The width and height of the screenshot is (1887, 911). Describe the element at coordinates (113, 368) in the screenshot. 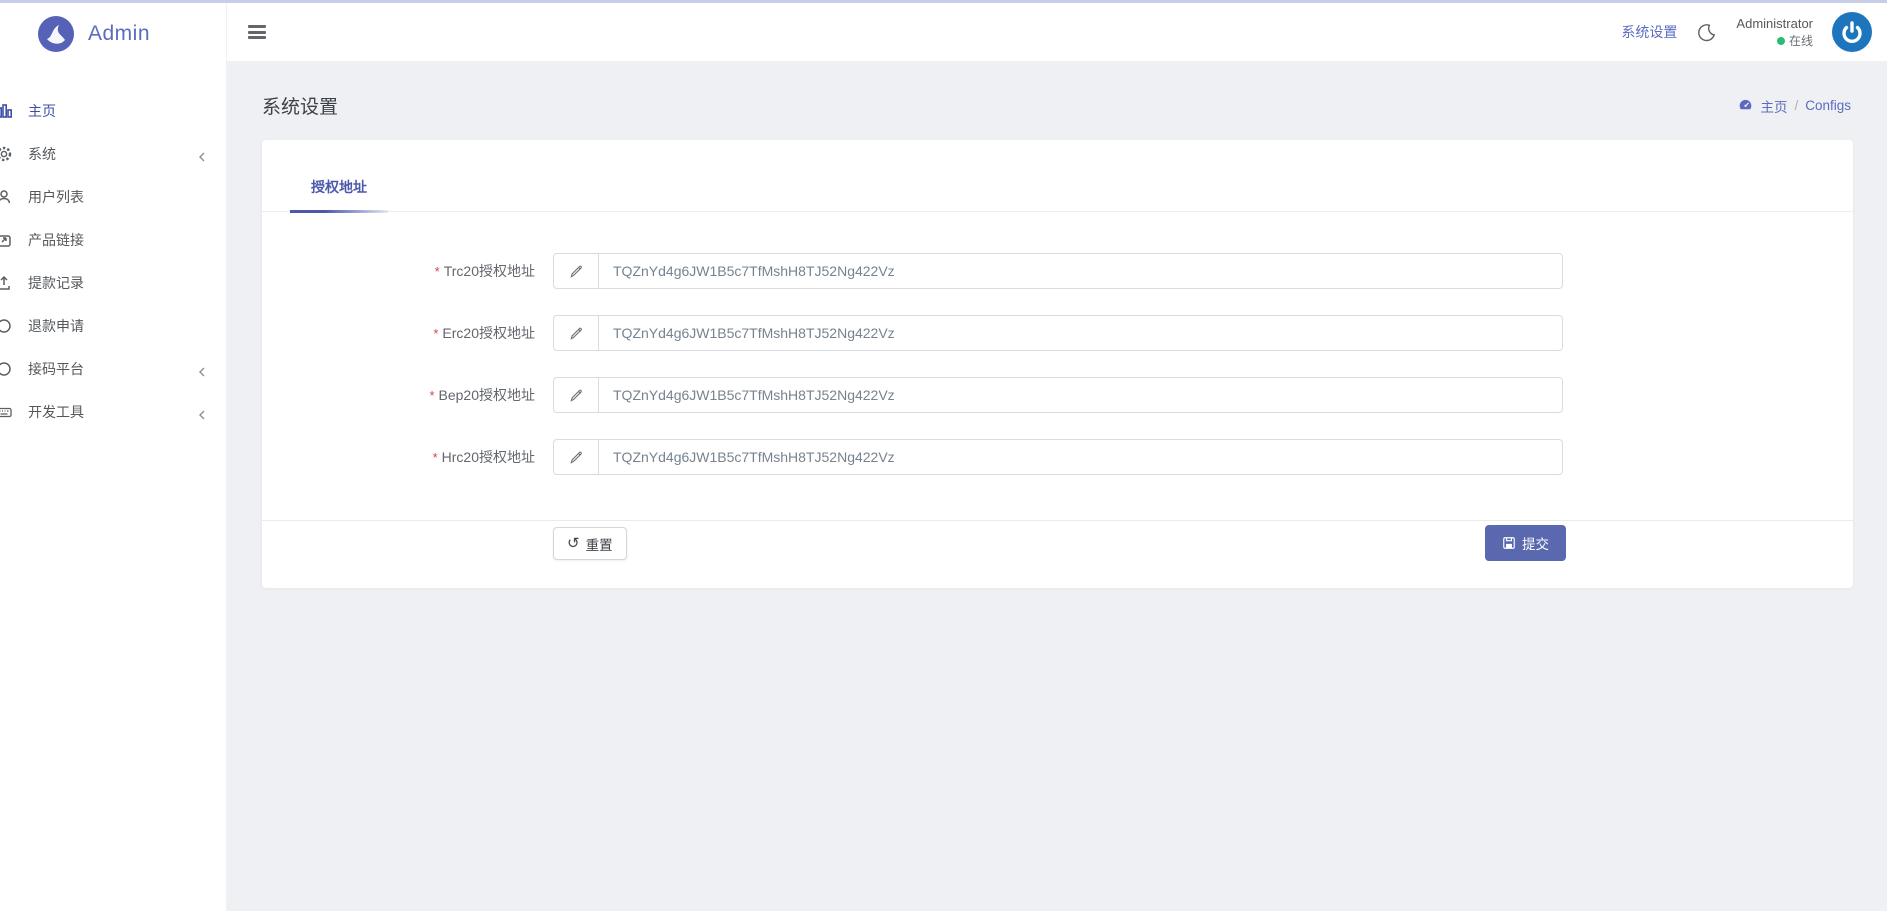

I see `sidebar-item-sms-platform: 接码平台` at that location.